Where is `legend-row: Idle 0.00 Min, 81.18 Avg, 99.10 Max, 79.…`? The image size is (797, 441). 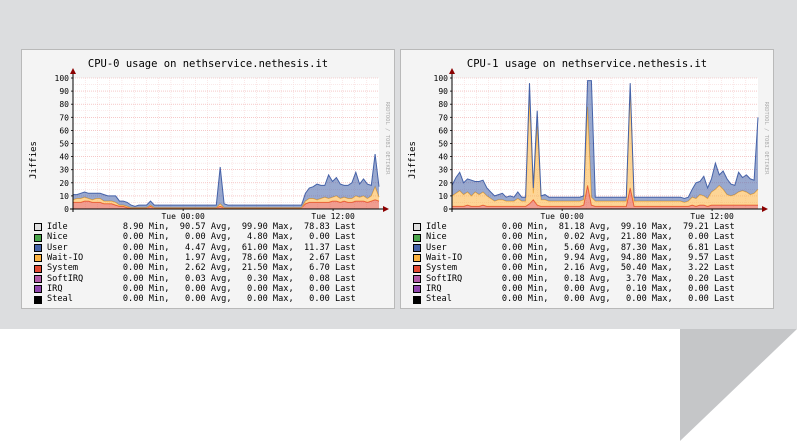
legend-row: Idle 0.00 Min, 81.18 Avg, 99.10 Max, 79.… is located at coordinates (590, 227).